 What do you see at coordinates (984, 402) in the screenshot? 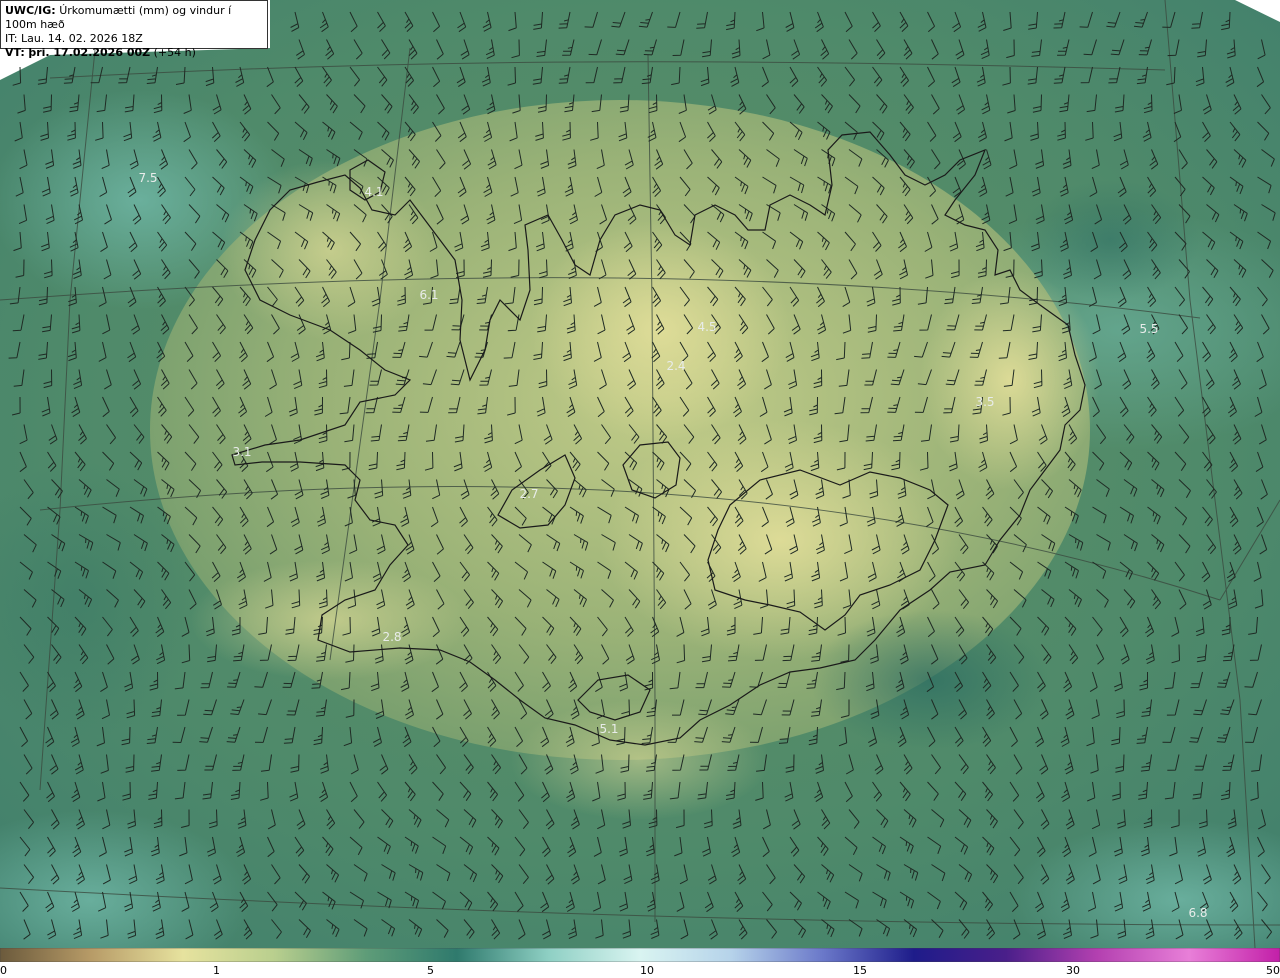
I see `map-value-label: 3.5` at bounding box center [984, 402].